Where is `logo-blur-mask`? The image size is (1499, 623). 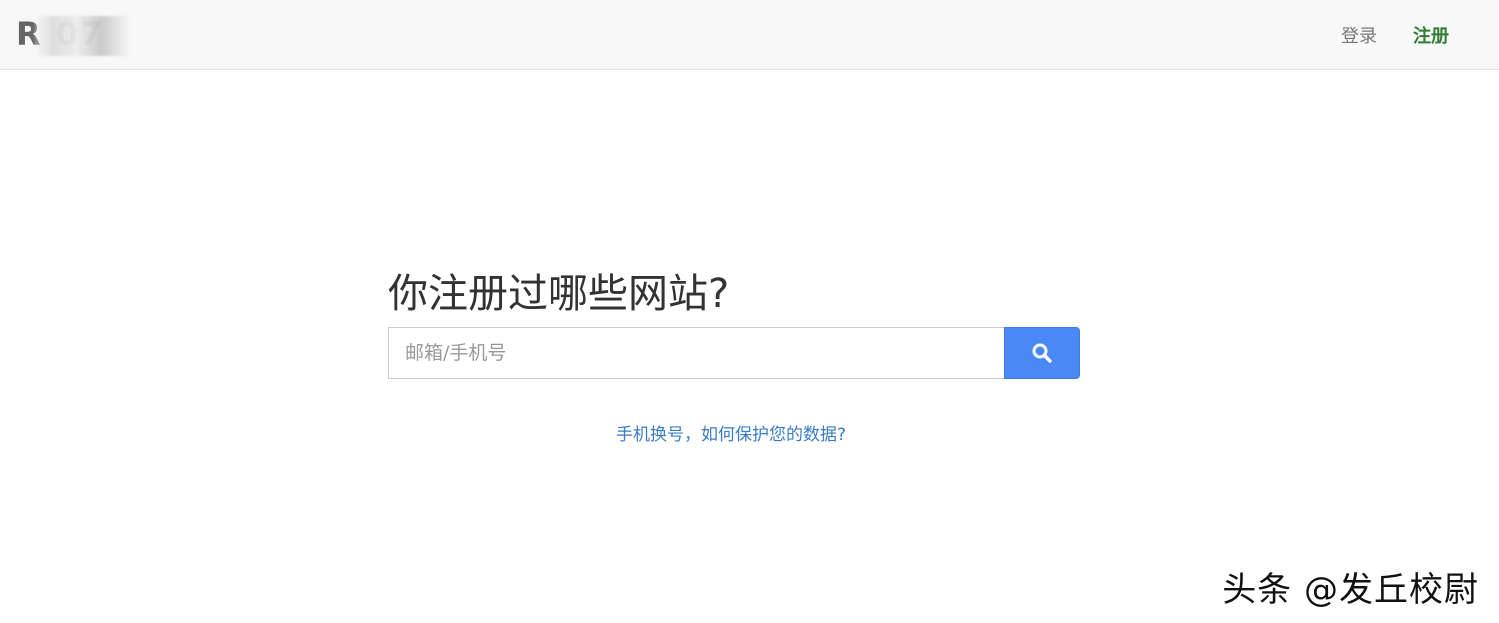
logo-blur-mask is located at coordinates (82, 36).